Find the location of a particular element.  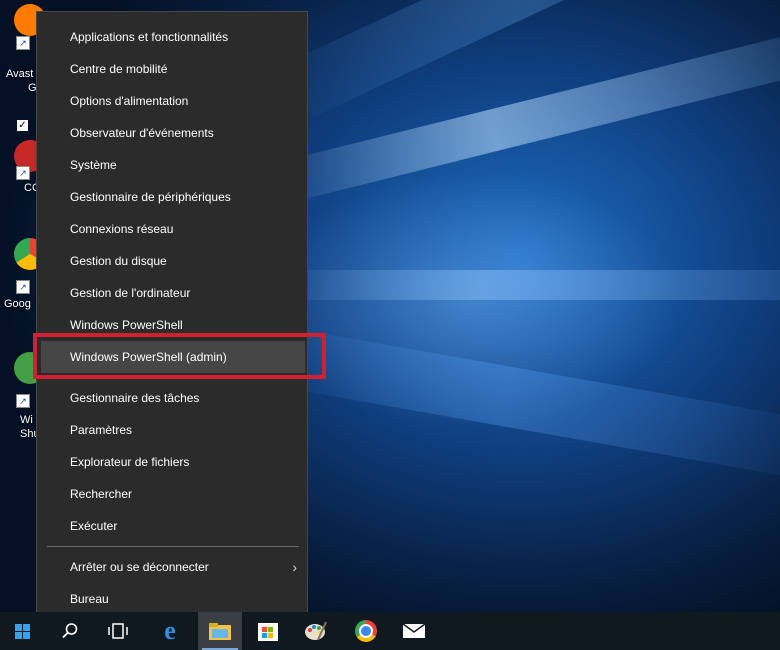

menu-item-computer-management: Gestion de l'ordinateur is located at coordinates (172, 293).